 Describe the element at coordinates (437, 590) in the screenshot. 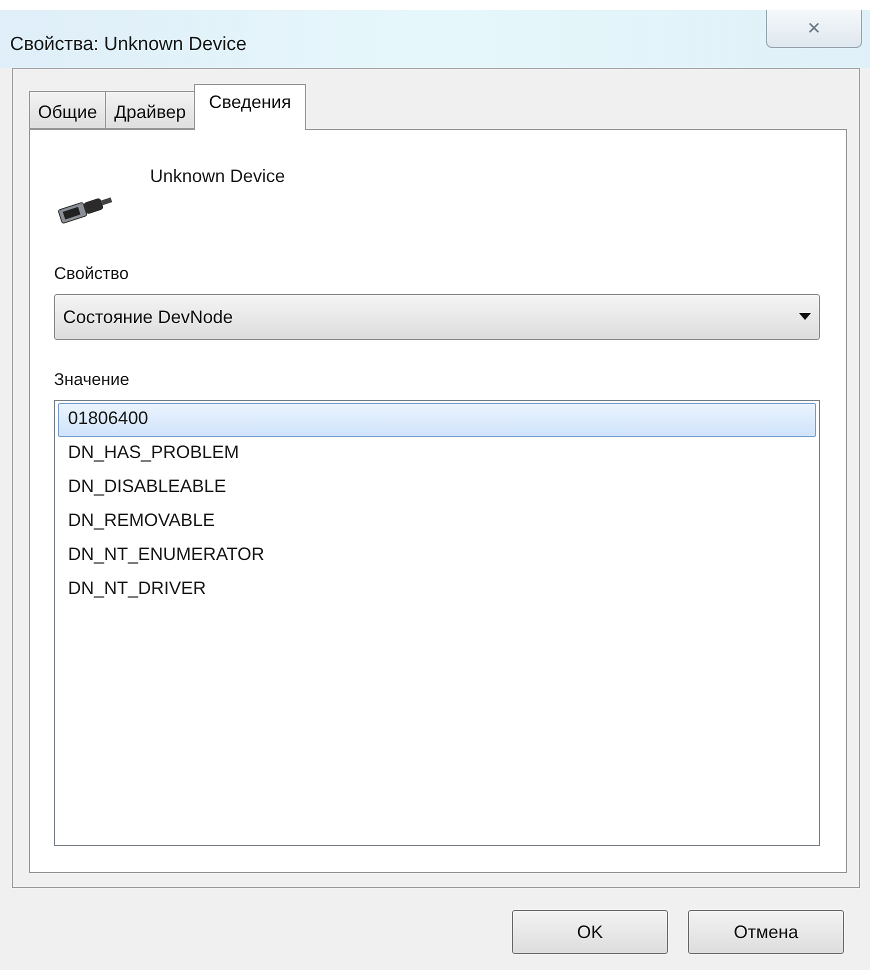

I see `value-list-item: DN_NT_DRIVER` at that location.